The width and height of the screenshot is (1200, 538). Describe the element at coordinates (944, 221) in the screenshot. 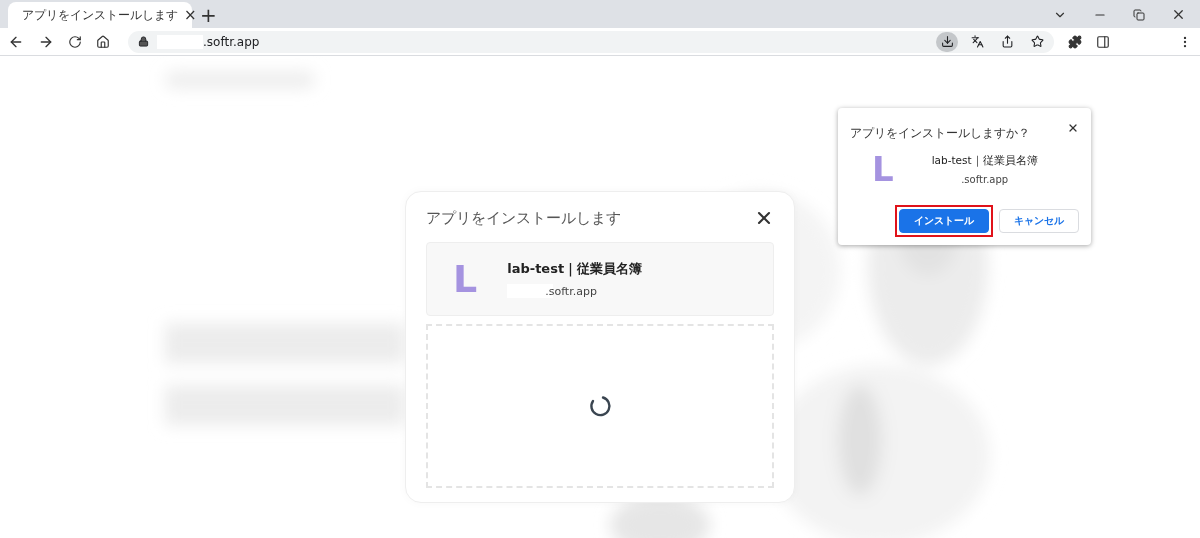

I see `install-button: インストール` at that location.